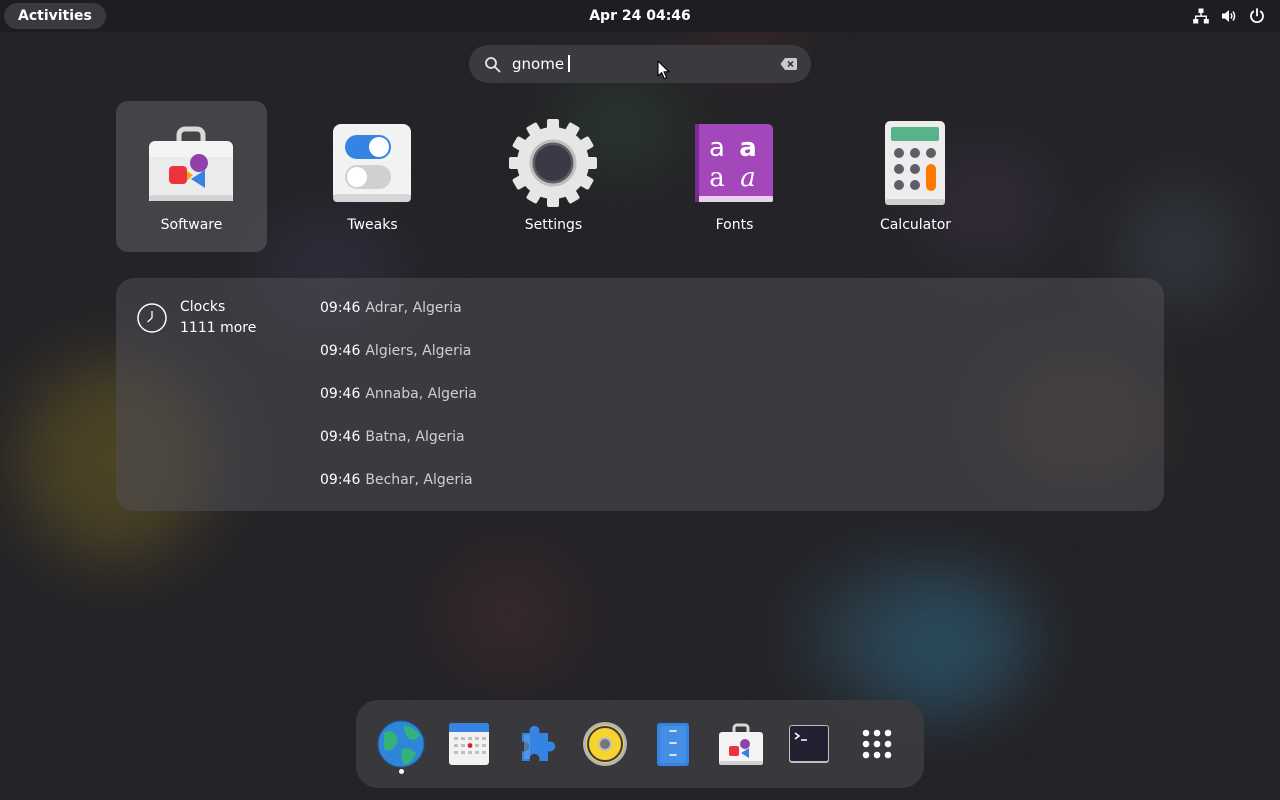 Image resolution: width=1280 pixels, height=800 pixels. I want to click on system-tray, so click(1229, 16).